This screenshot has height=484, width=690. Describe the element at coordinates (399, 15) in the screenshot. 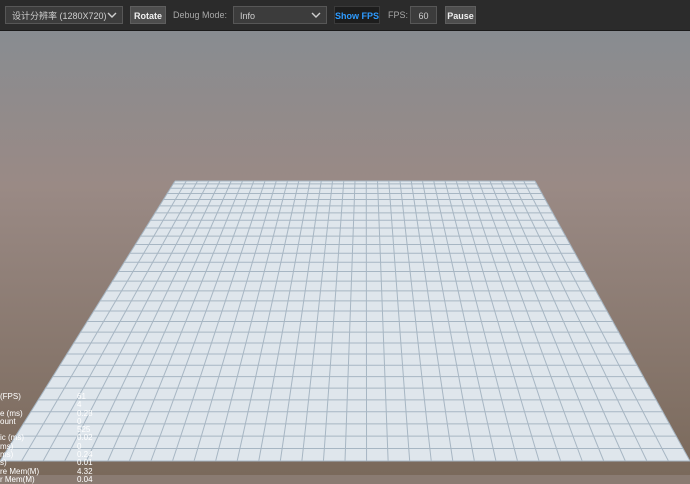

I see `fps-label: FPS:` at that location.